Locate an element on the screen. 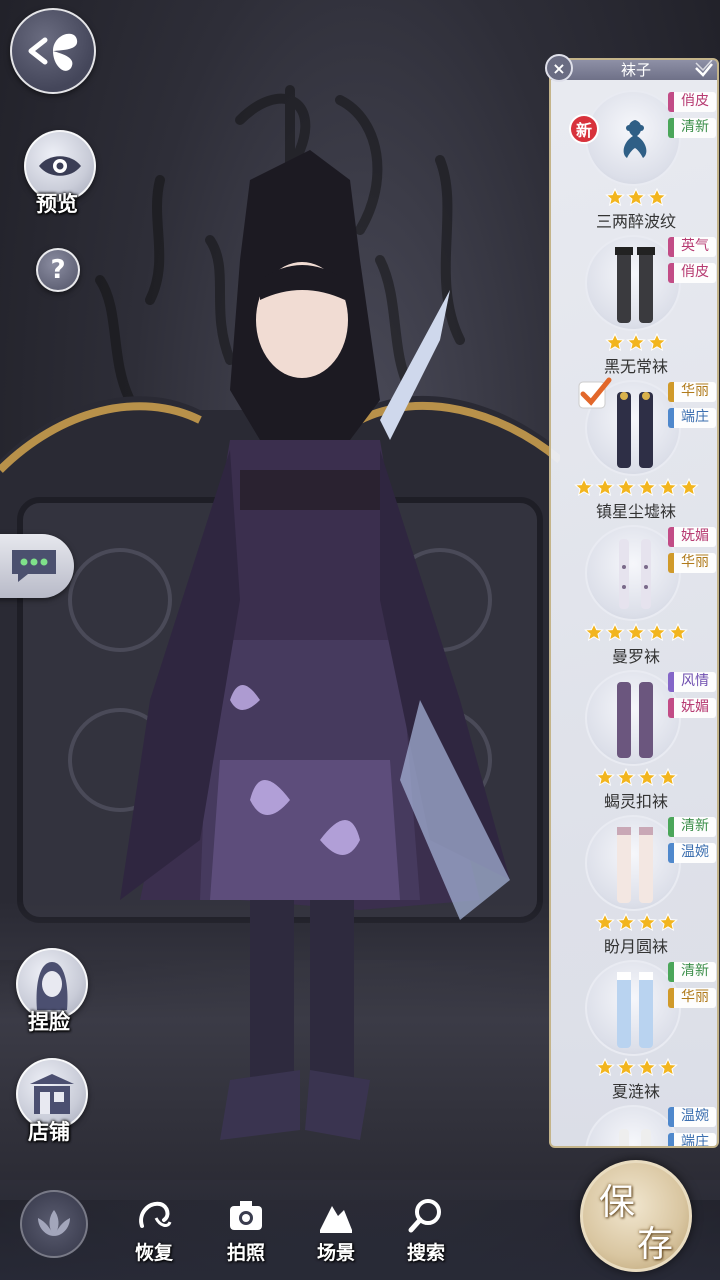 The height and width of the screenshot is (1280, 720). face-icon is located at coordinates (52, 986).